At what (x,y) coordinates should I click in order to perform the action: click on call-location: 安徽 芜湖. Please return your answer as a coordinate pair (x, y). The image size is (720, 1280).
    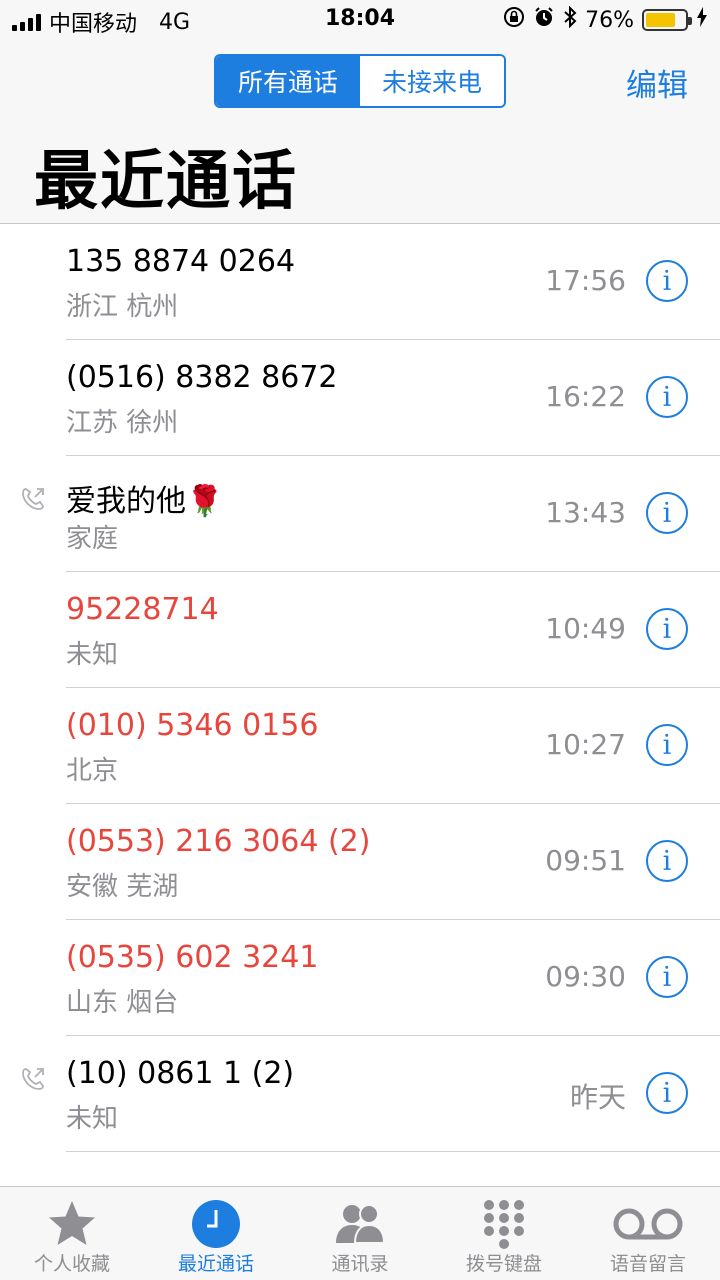
    Looking at the image, I should click on (122, 887).